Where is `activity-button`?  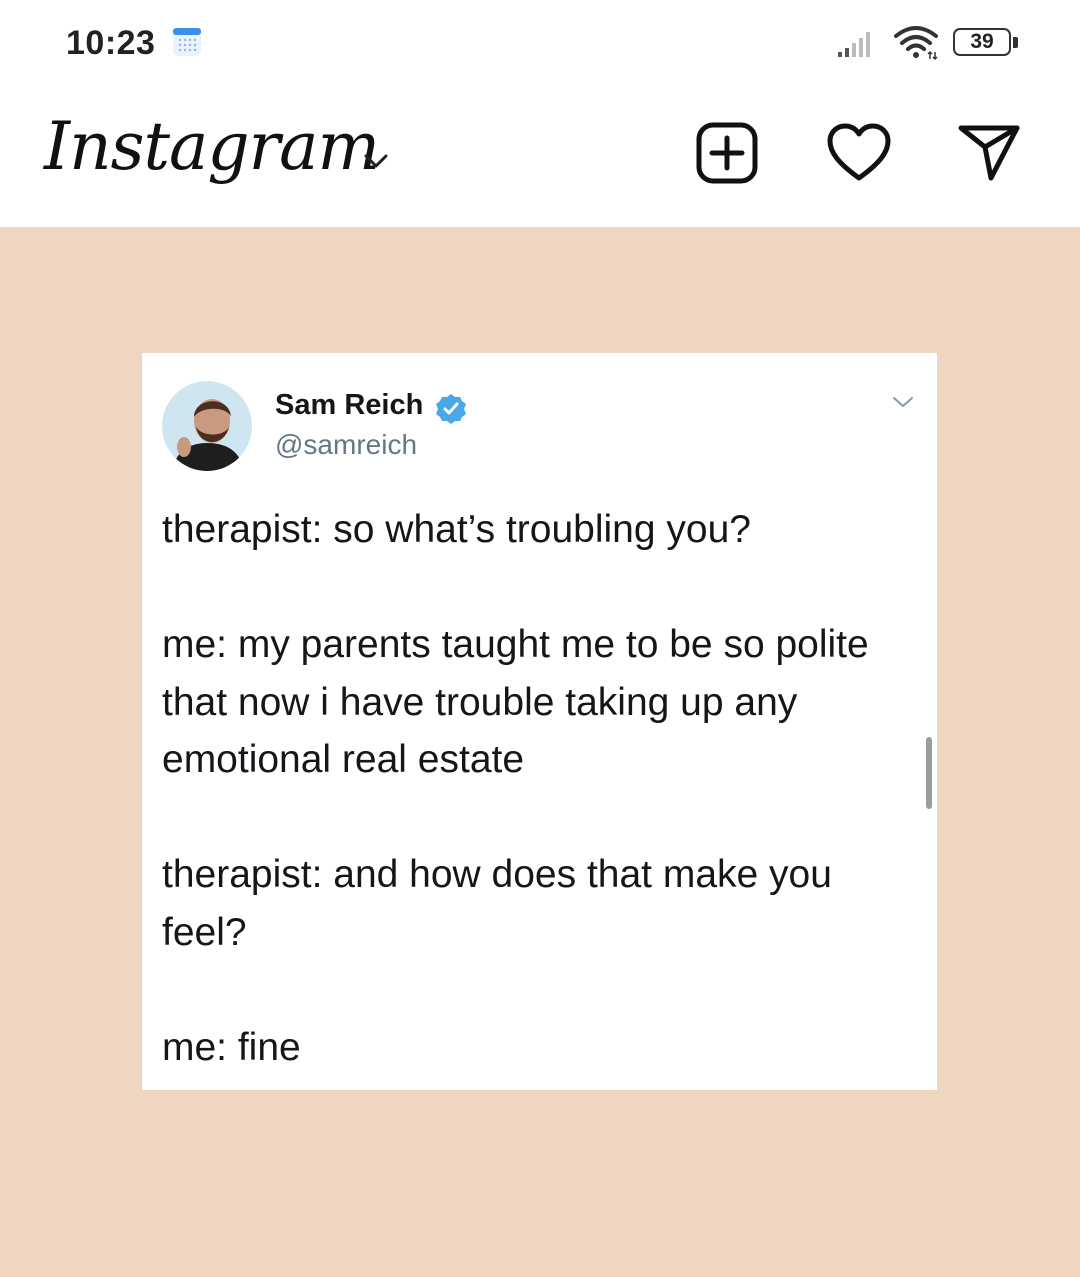
activity-button is located at coordinates (859, 153).